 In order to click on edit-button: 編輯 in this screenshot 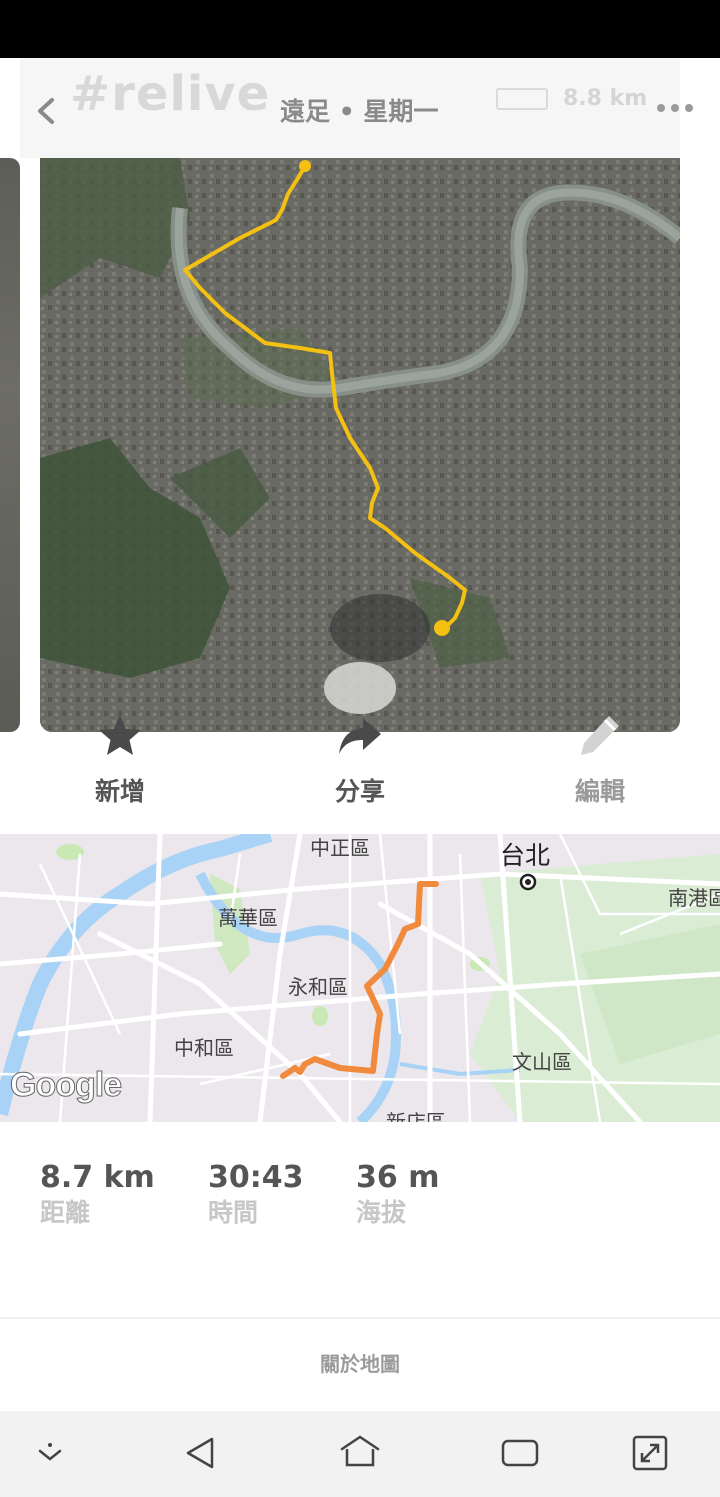, I will do `click(600, 760)`.